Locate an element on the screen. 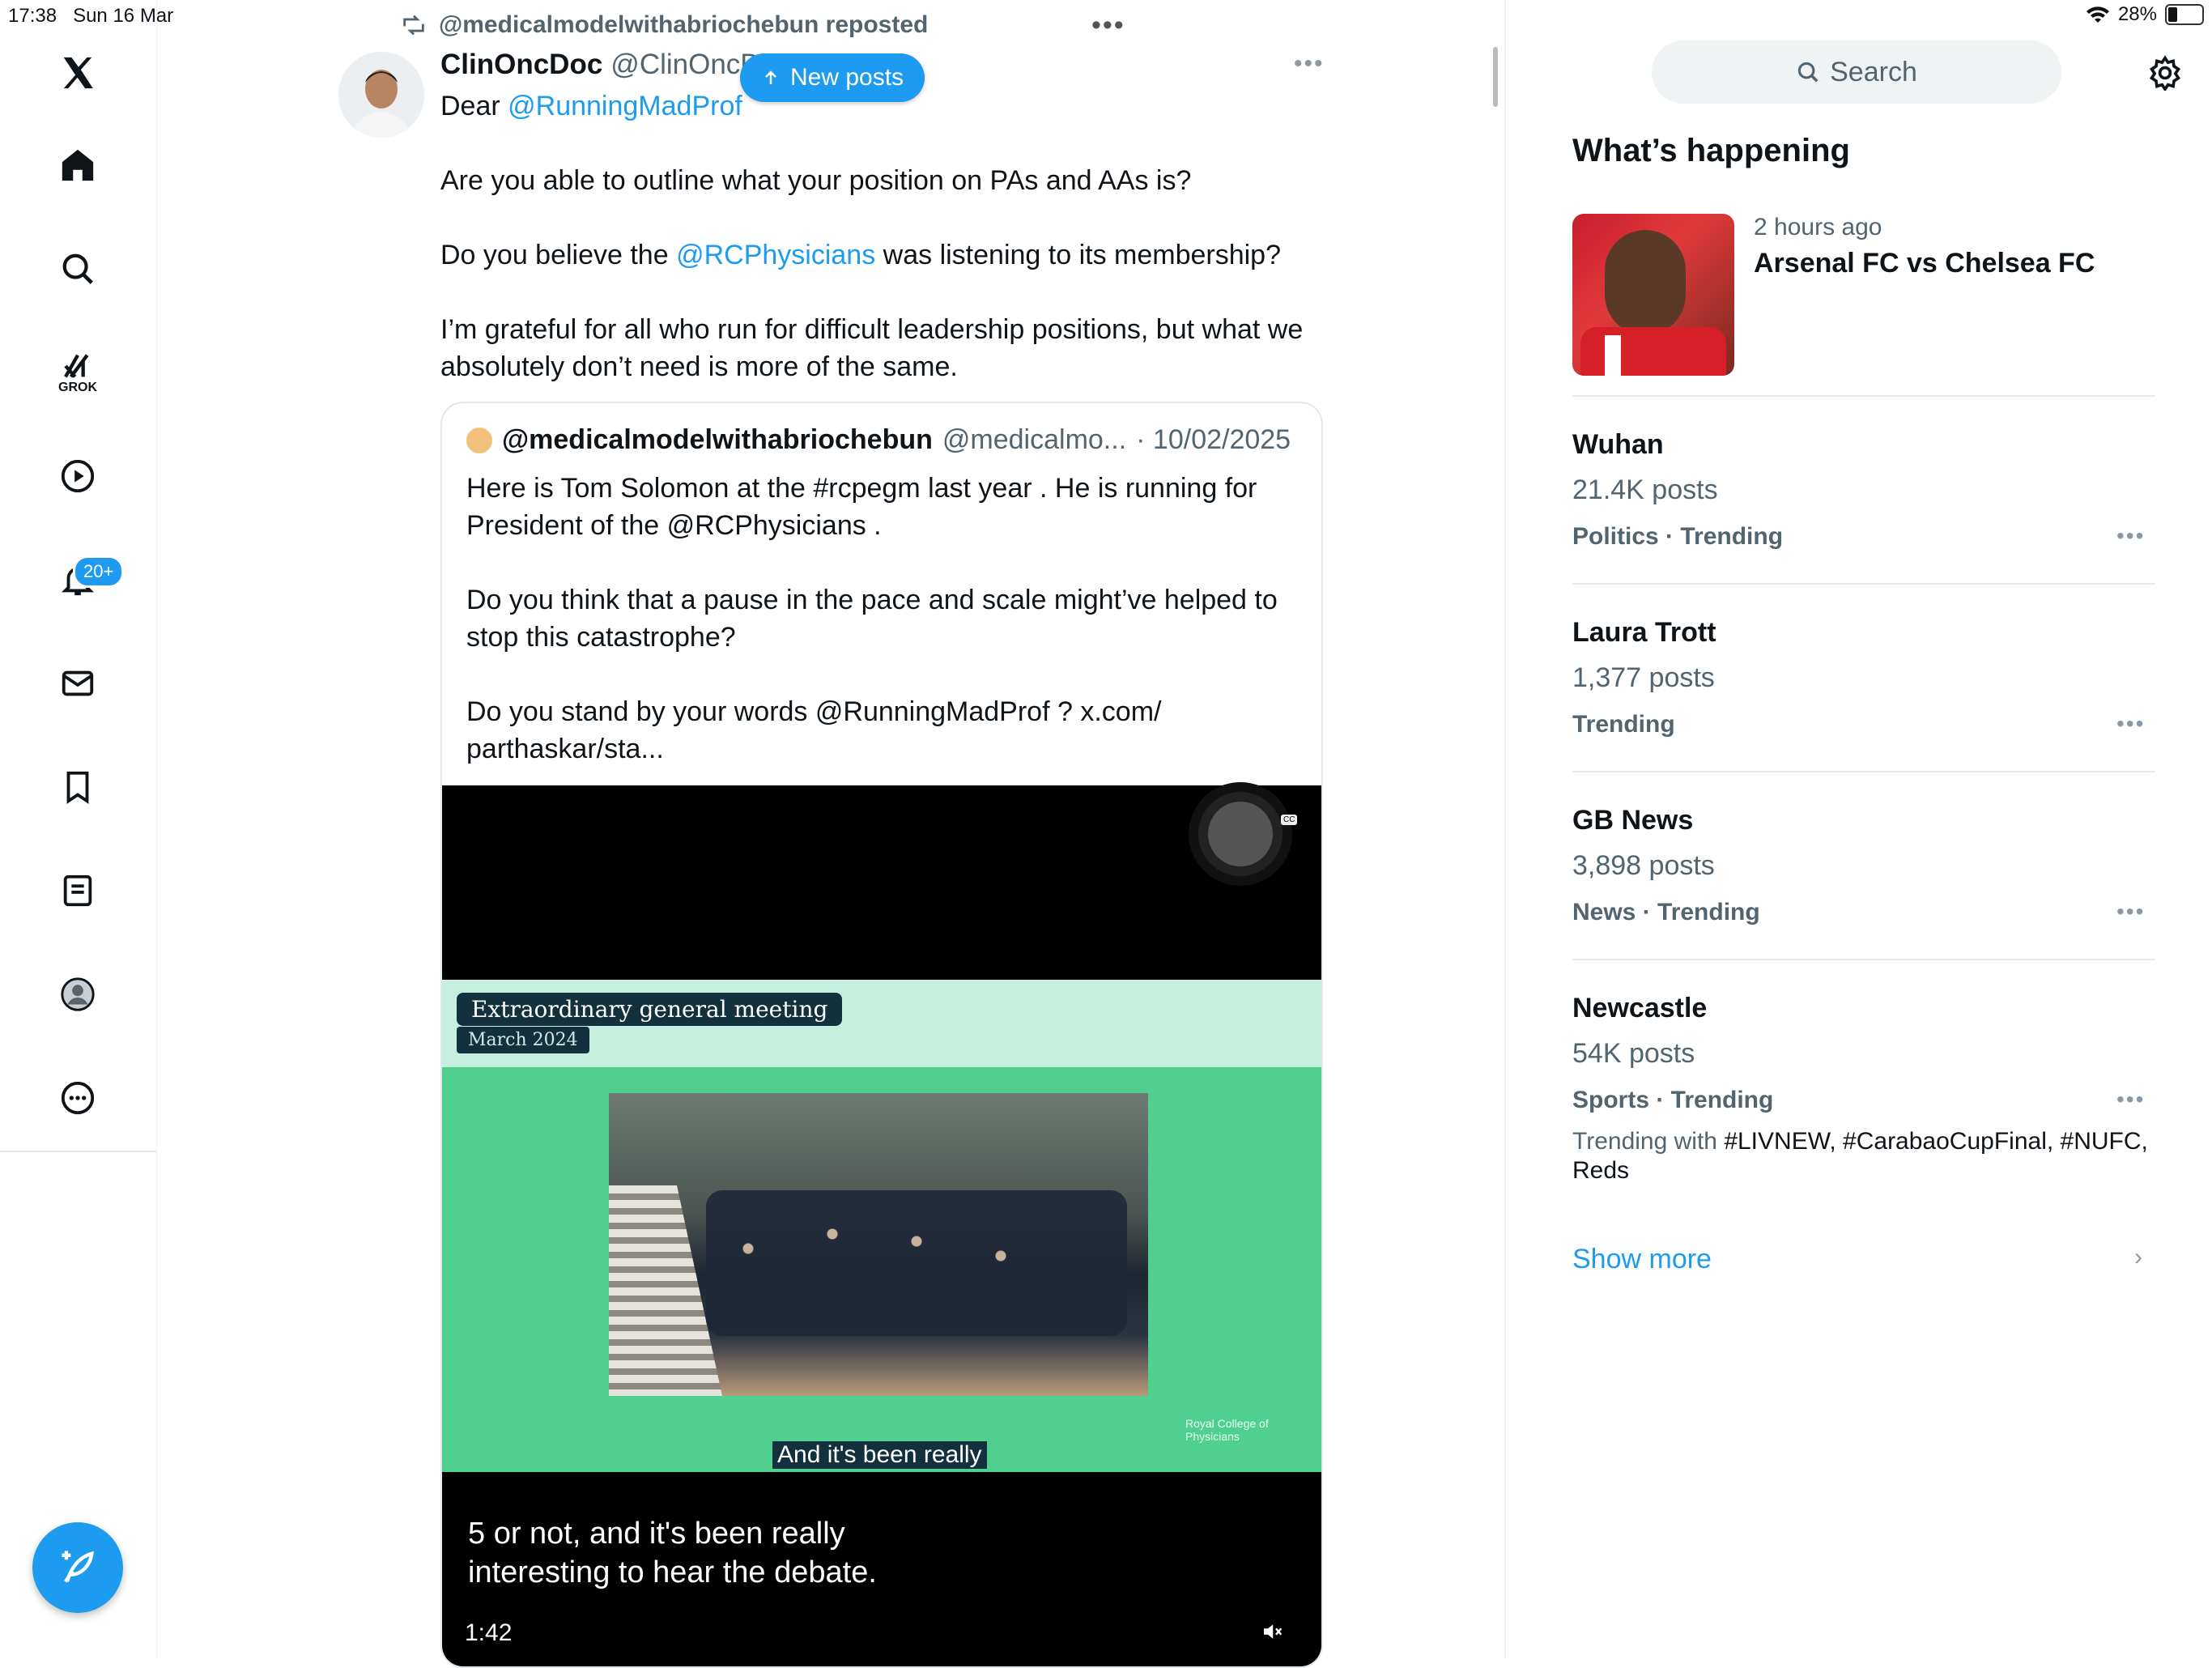  repost-indicator: @medicalmodelwithabriochebun reposted is located at coordinates (664, 25).